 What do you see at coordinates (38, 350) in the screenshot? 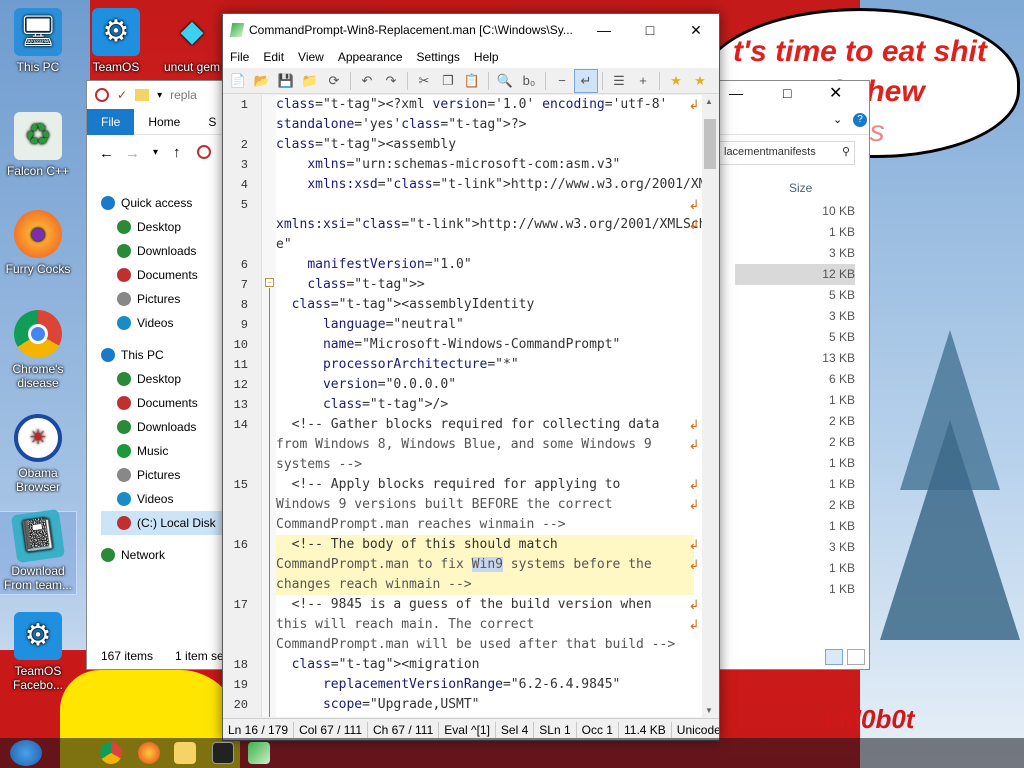
I see `desktop-icon-chrome: Chrome's disease` at bounding box center [38, 350].